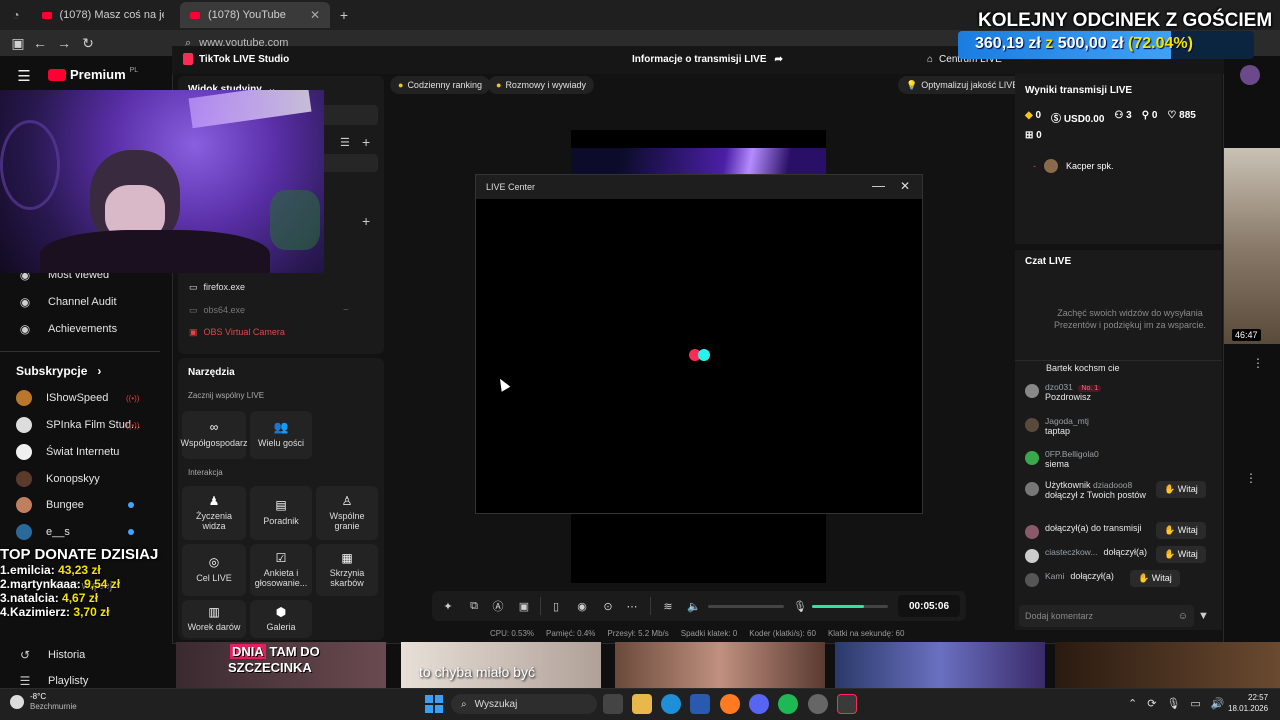  What do you see at coordinates (58, 371) in the screenshot?
I see `subscriptions-heading: Subskrypcje ›` at bounding box center [58, 371].